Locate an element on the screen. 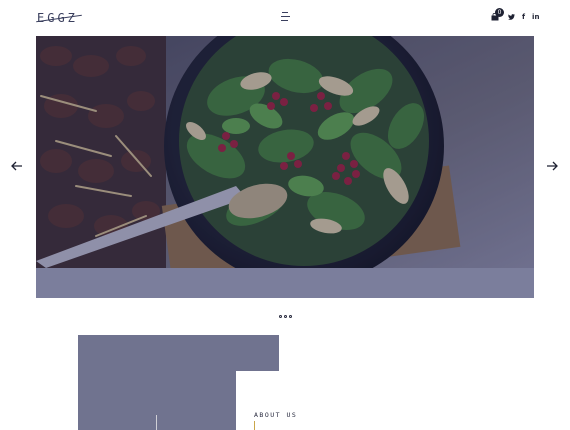 The width and height of the screenshot is (570, 430). header-actions: 0 f in is located at coordinates (515, 15).